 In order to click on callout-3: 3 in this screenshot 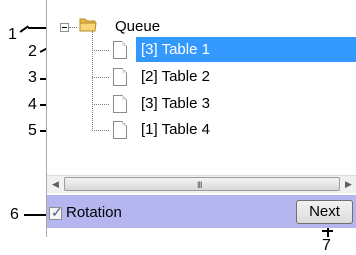, I will do `click(32, 77)`.